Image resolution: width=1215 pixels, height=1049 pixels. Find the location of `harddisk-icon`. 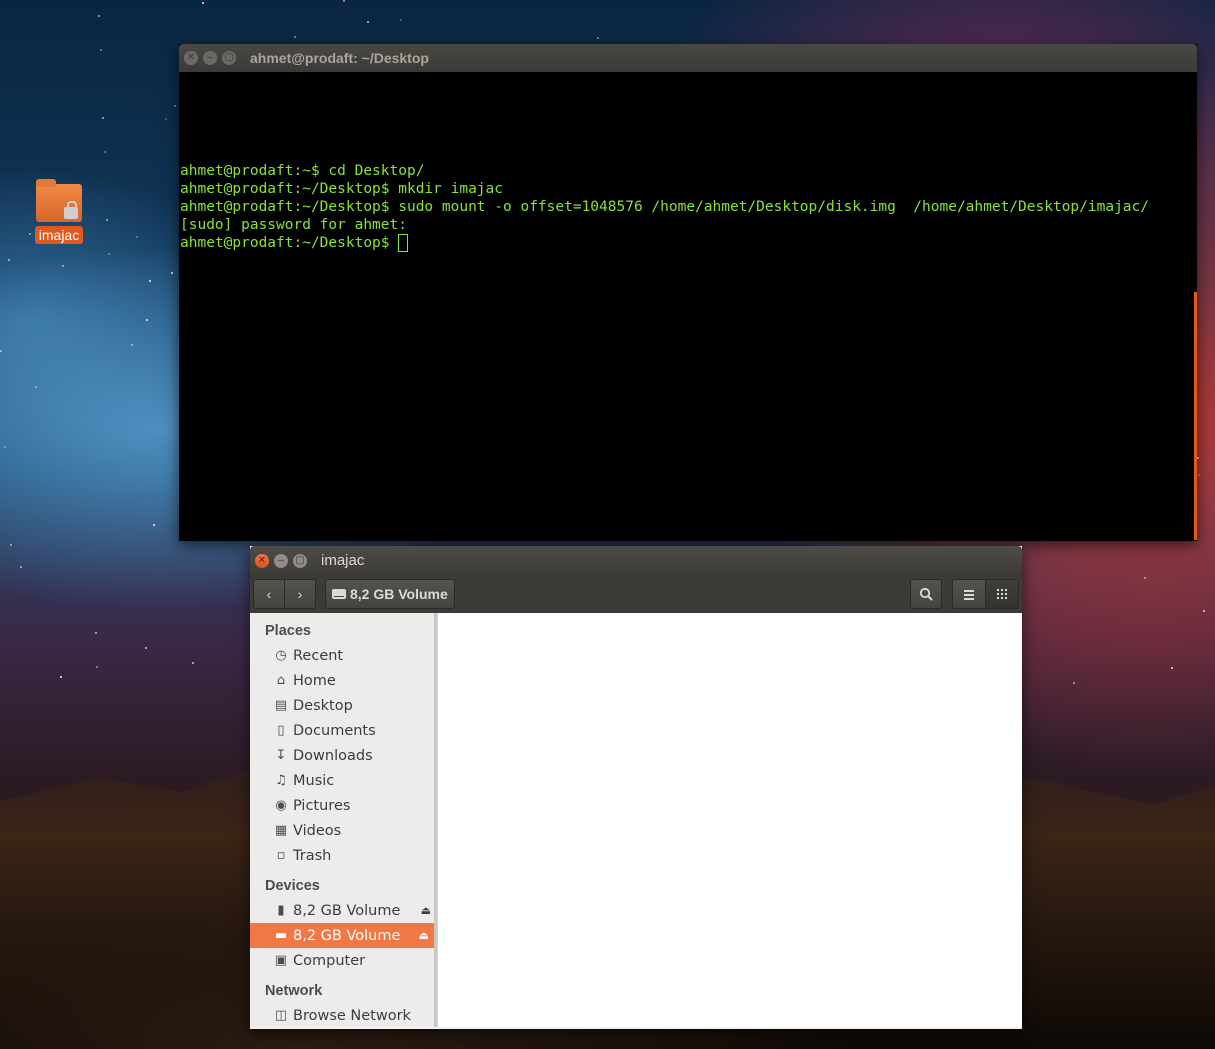

harddisk-icon is located at coordinates (339, 594).